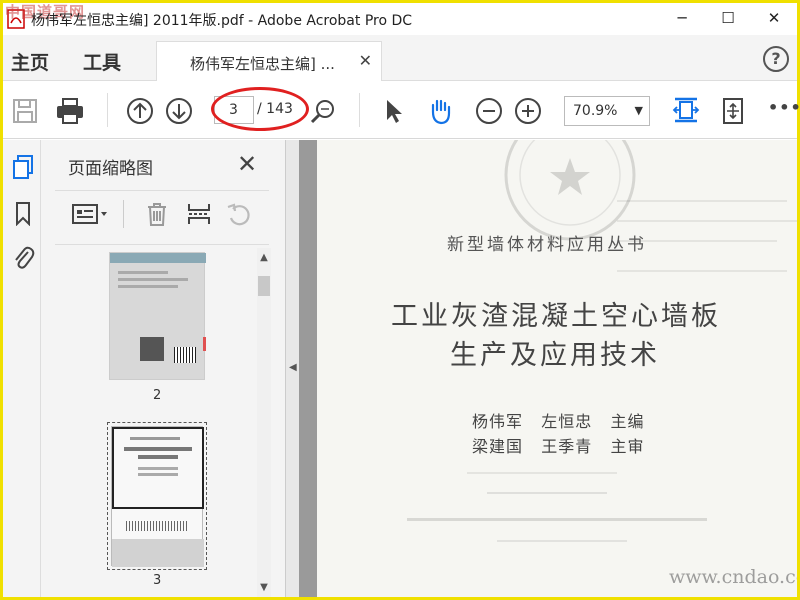  I want to click on scroll-down-icon: ▼, so click(264, 587).